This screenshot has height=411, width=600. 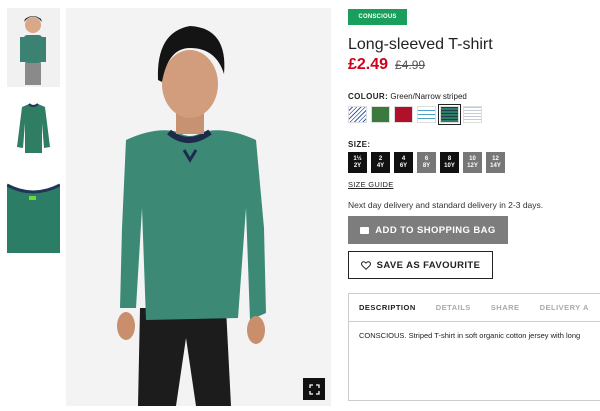 I want to click on size-option-1-2y: 1½ 2Y, so click(x=357, y=162).